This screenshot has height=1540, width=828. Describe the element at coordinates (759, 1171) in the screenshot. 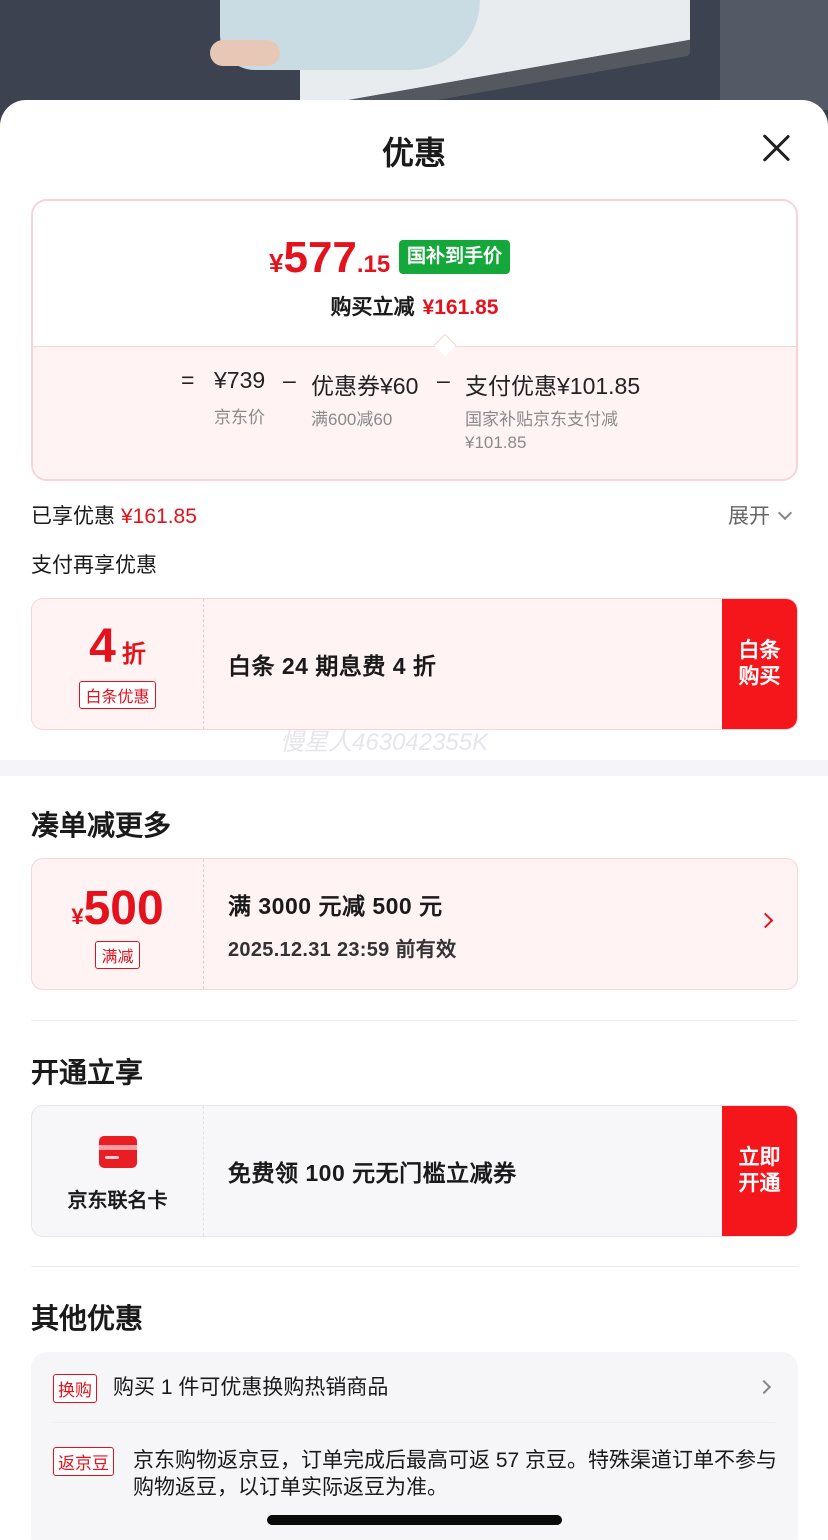

I see `open-now-button: 立即开通` at that location.